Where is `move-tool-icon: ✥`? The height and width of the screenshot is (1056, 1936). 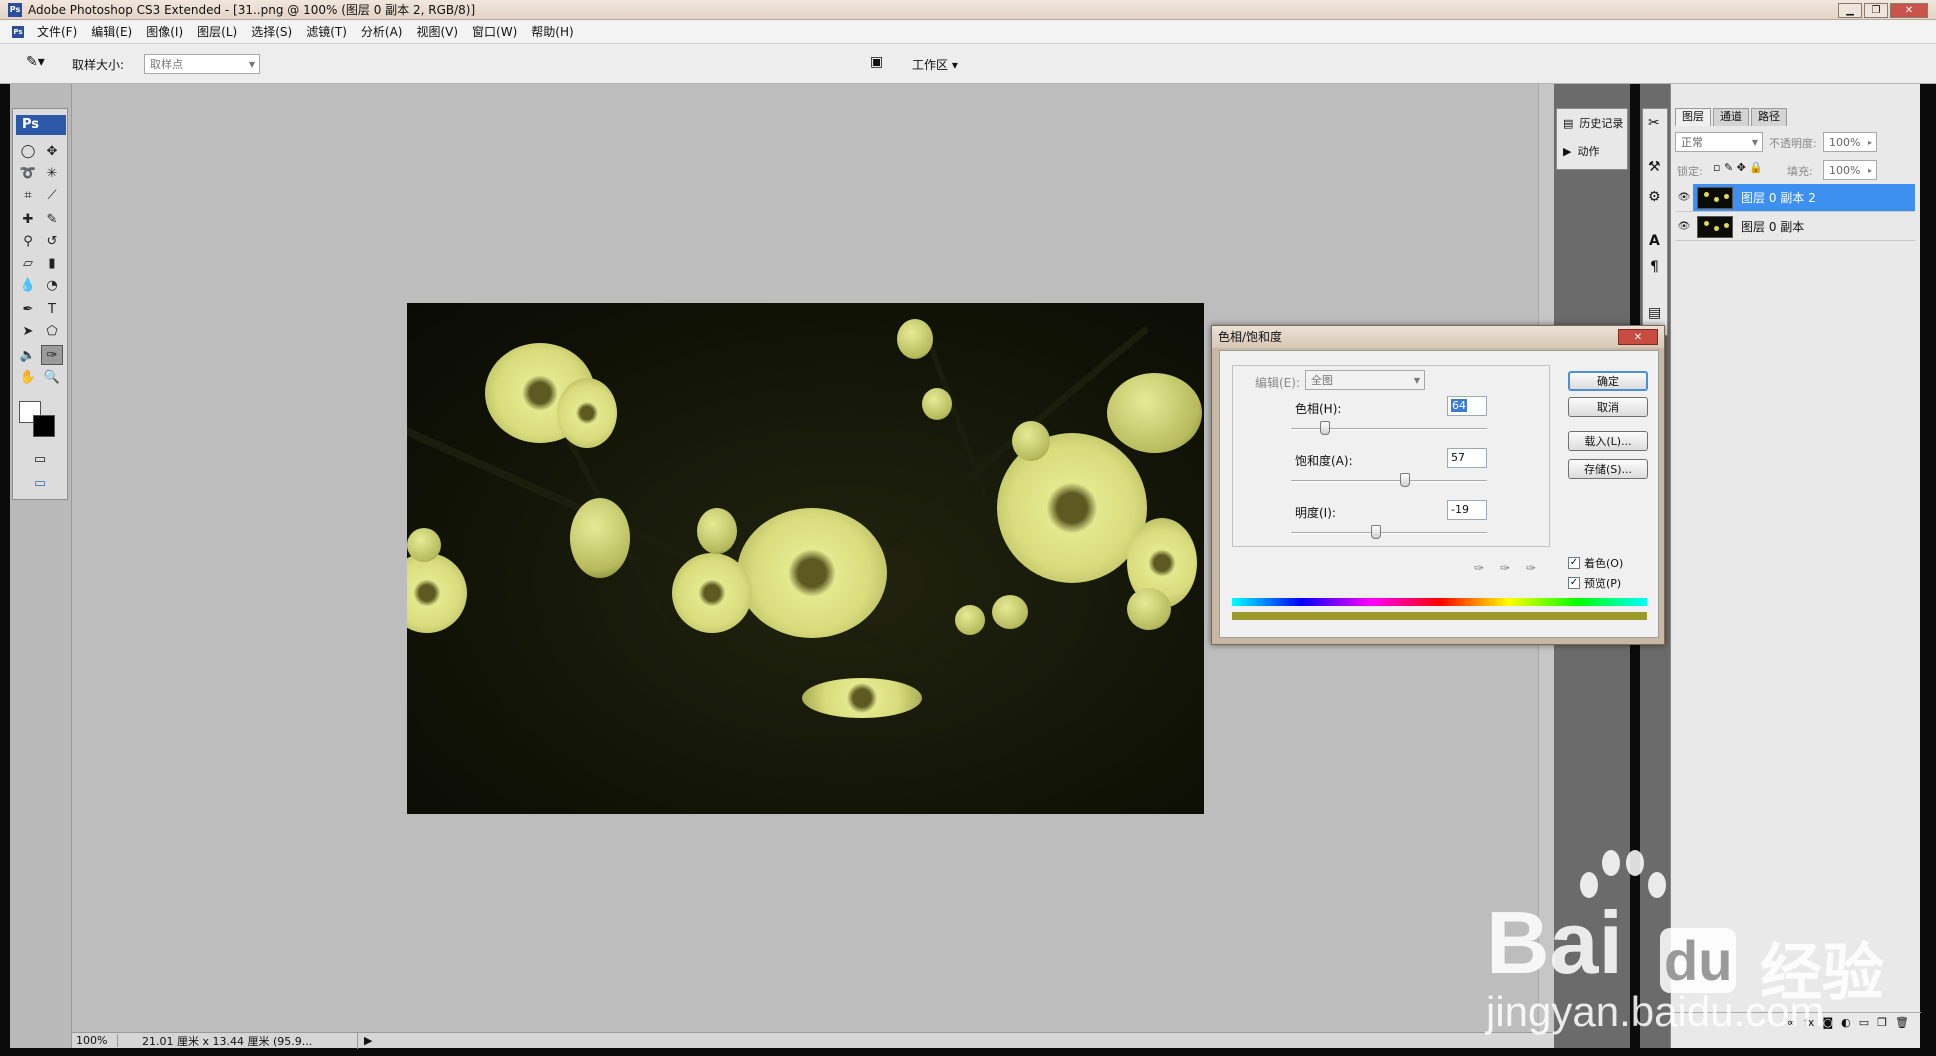 move-tool-icon: ✥ is located at coordinates (52, 151).